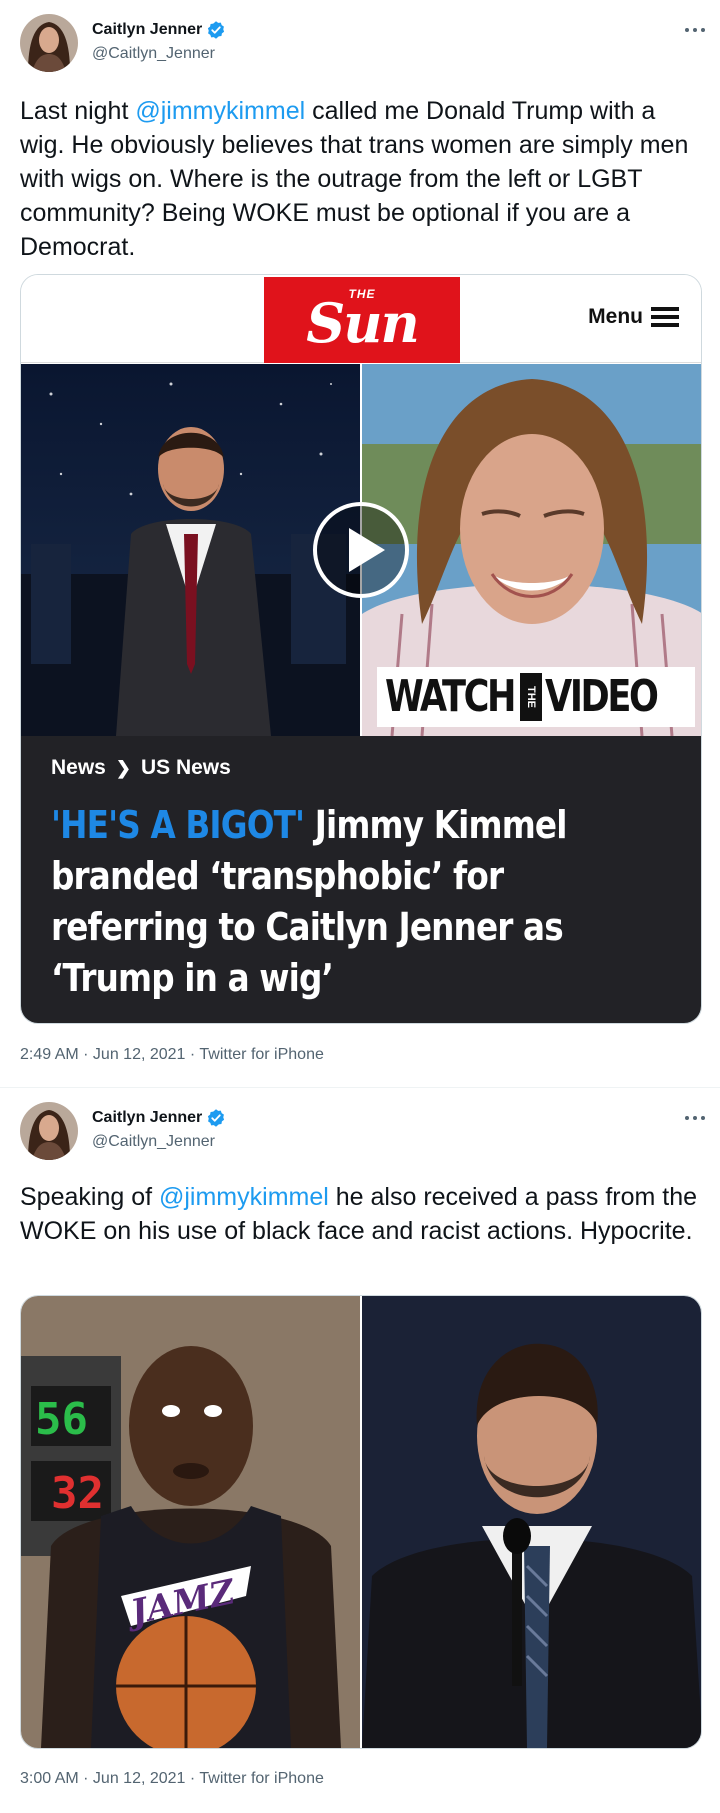  What do you see at coordinates (532, 1522) in the screenshot?
I see `photo-right` at bounding box center [532, 1522].